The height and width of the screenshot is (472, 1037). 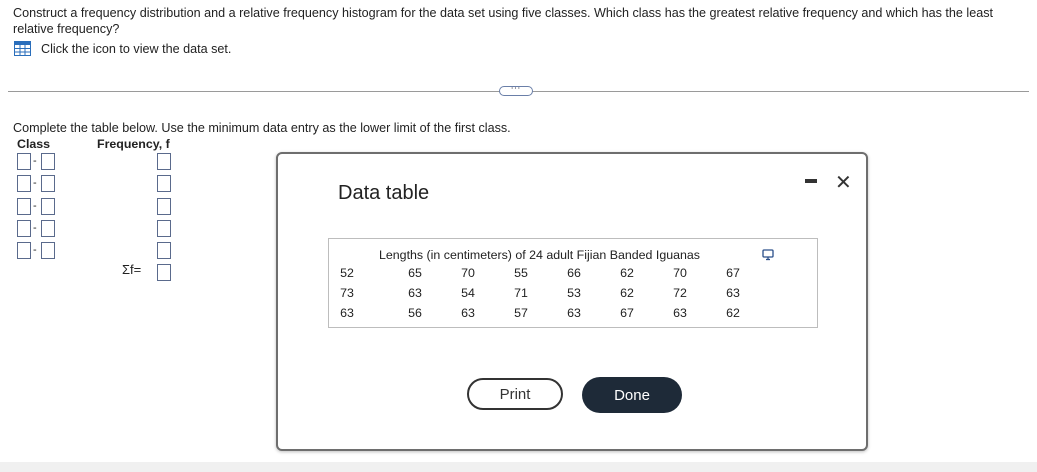 I want to click on data-cell: 73, so click(x=347, y=293).